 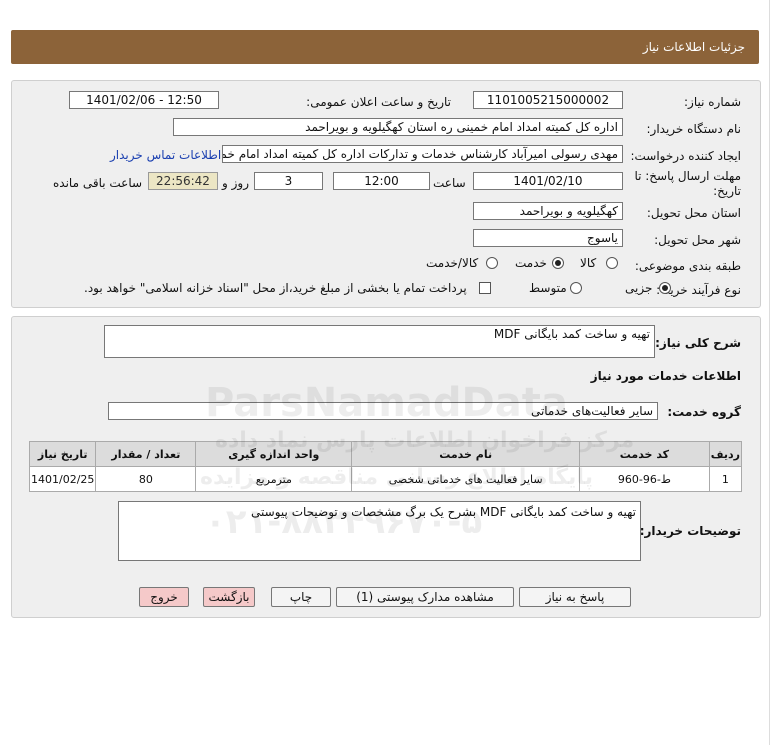 What do you see at coordinates (274, 479) in the screenshot?
I see `cell-unit: مترمربع` at bounding box center [274, 479].